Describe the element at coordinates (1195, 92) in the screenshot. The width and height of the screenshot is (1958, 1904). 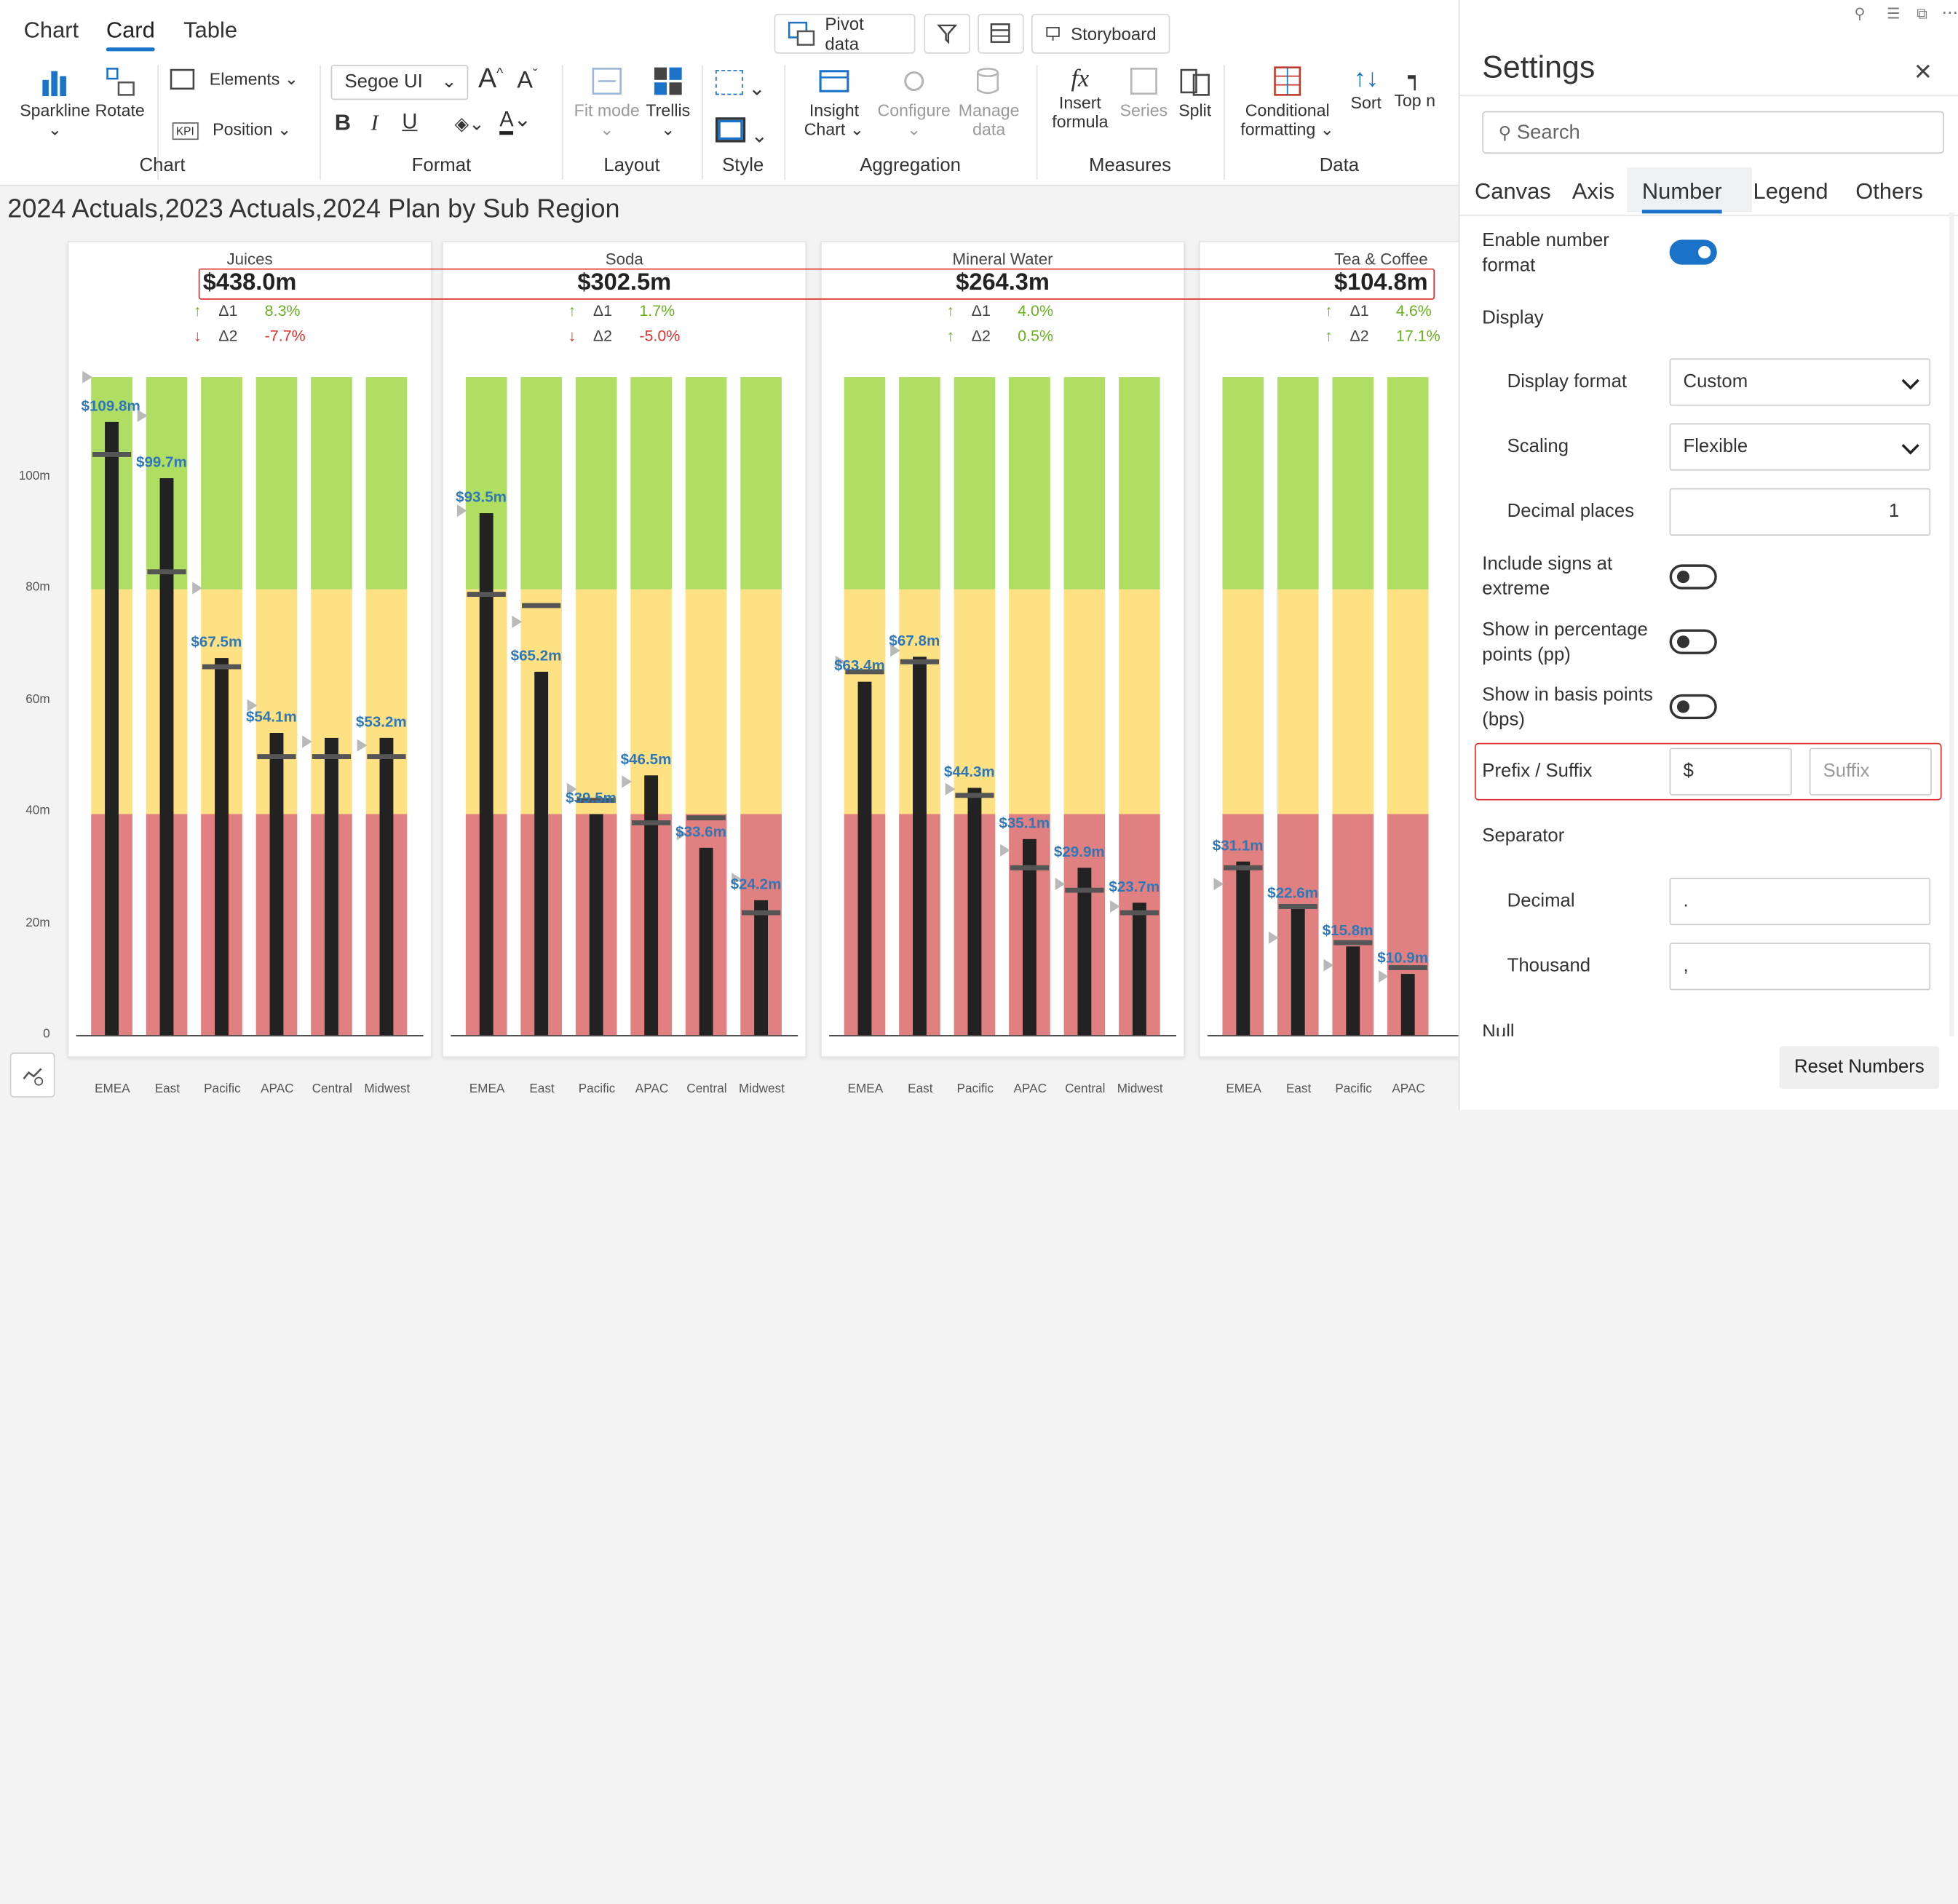
I see `split-button: Split` at that location.